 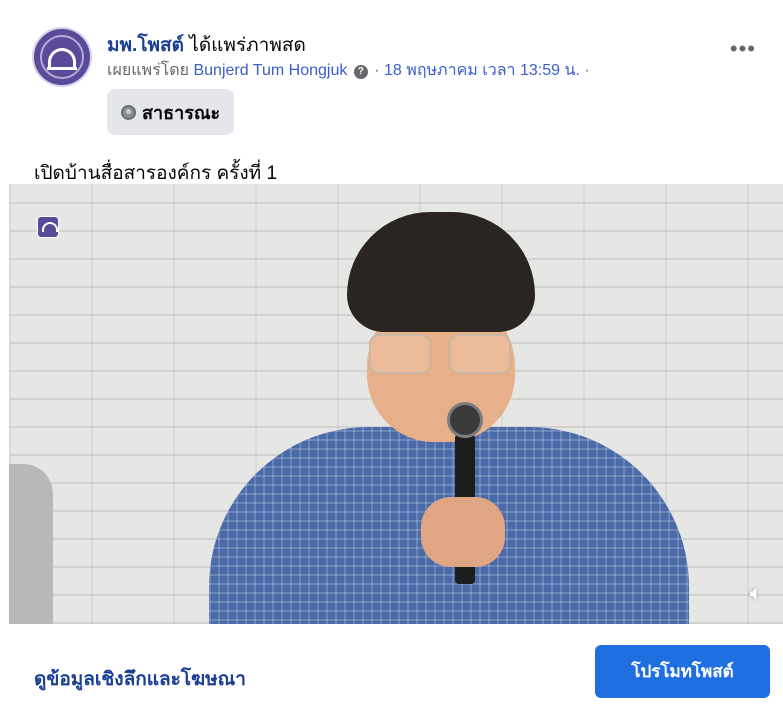 What do you see at coordinates (391, 669) in the screenshot?
I see `post-footer: ดูข้อมูลเชิงลึกและโฆษณา โปรโมทโพสต์` at bounding box center [391, 669].